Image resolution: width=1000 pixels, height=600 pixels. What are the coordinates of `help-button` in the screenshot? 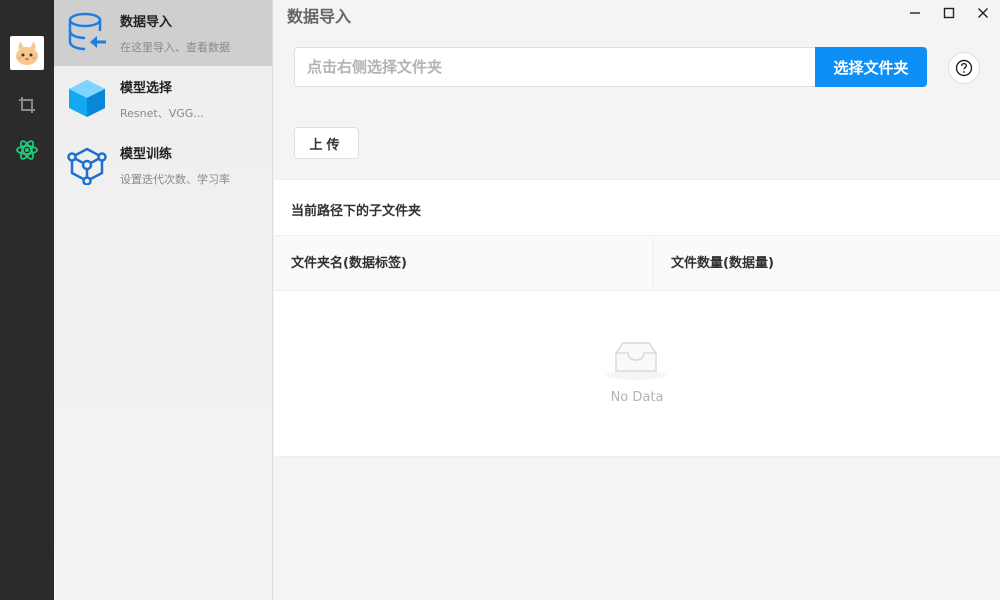 It's located at (964, 68).